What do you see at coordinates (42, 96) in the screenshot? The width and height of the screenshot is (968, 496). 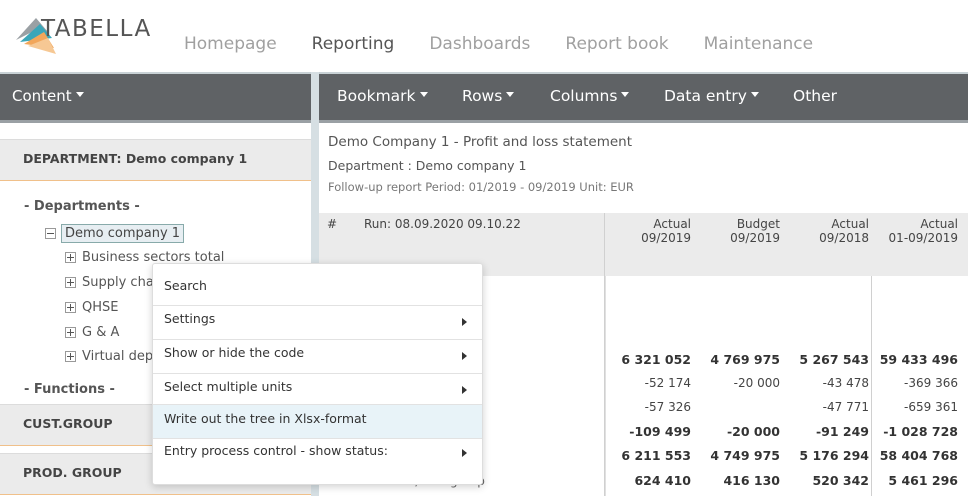 I see `content-label: Content` at bounding box center [42, 96].